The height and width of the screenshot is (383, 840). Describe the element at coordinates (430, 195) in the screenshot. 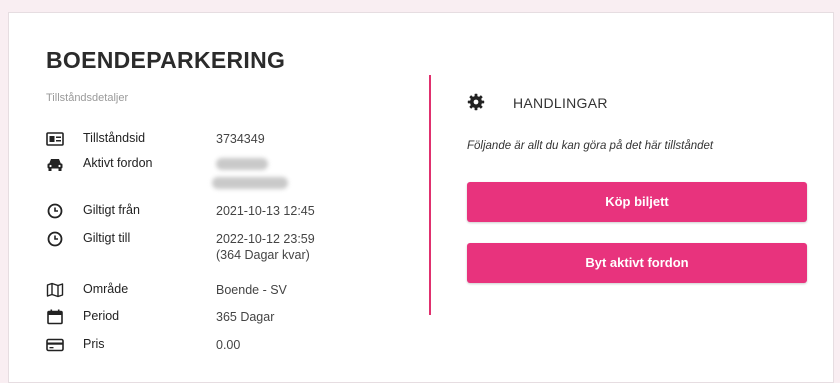

I see `section-divider` at that location.